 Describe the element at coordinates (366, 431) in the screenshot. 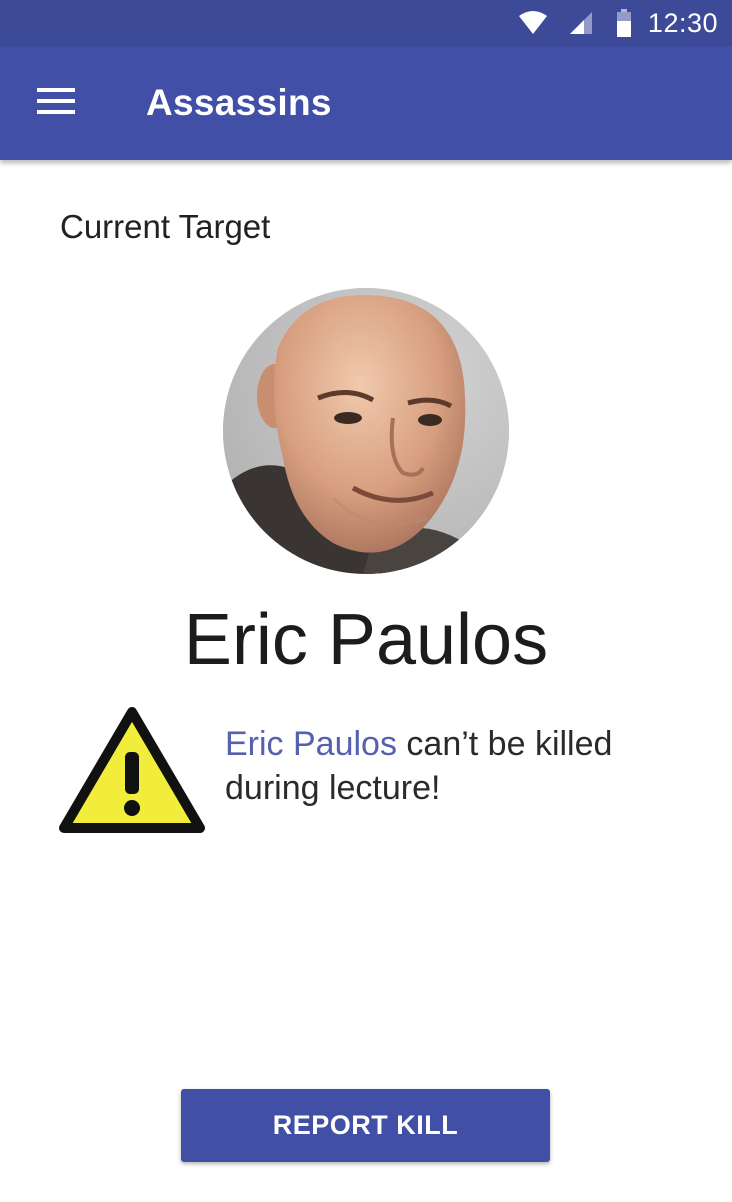

I see `target-avatar` at that location.